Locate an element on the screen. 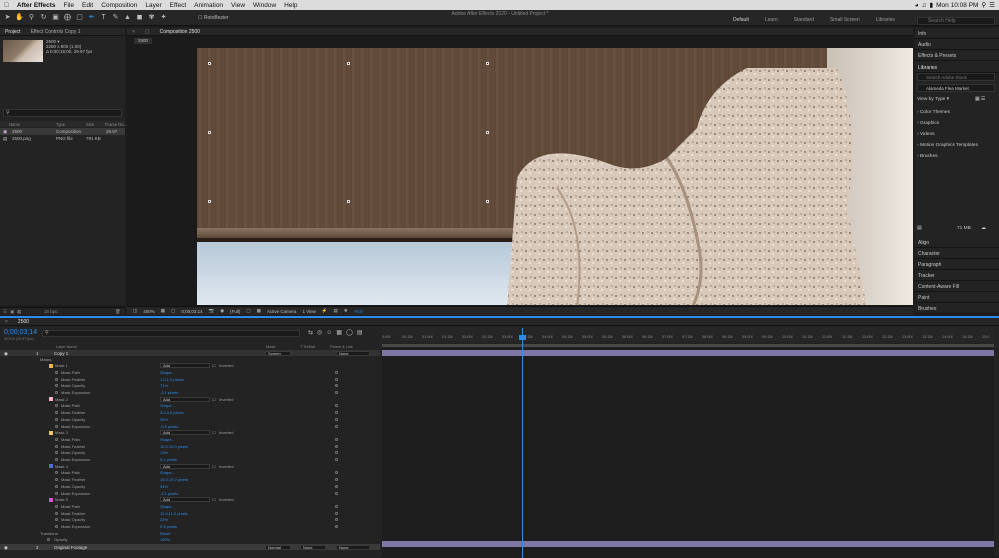 Image resolution: width=999 pixels, height=558 pixels. mask-property-value: 35% is located at coordinates (164, 419).